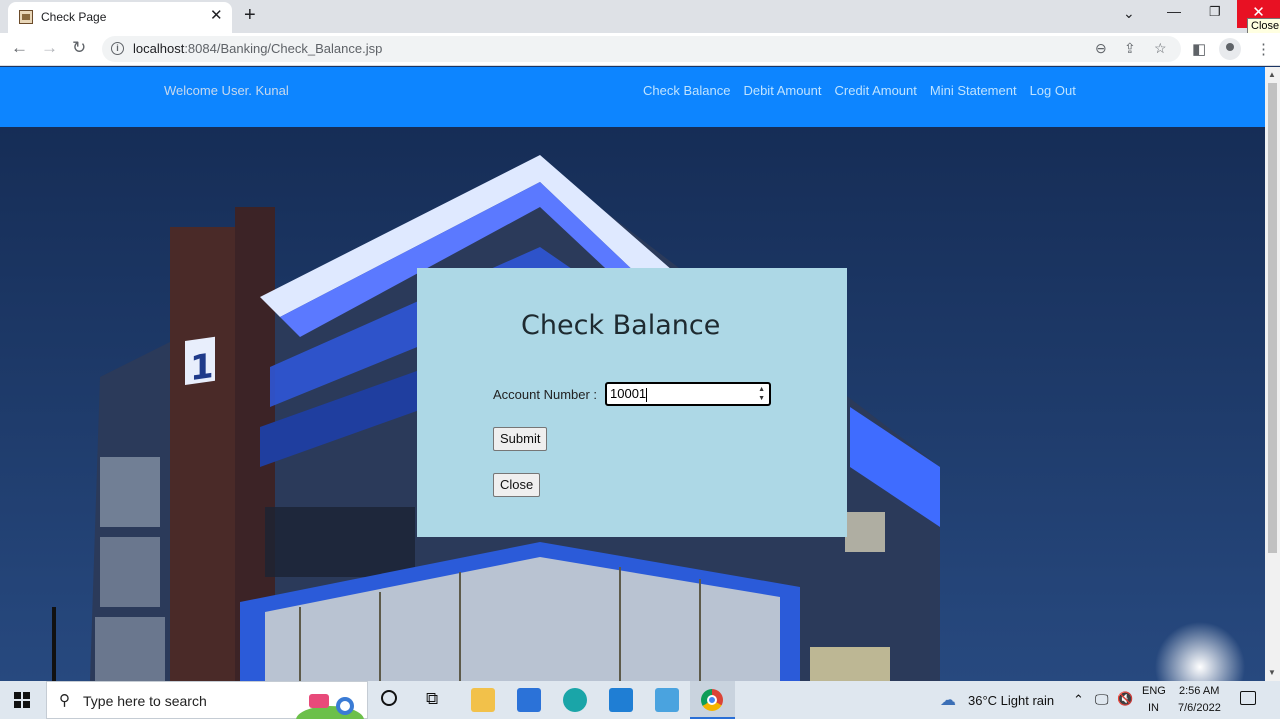 The image size is (1280, 719). I want to click on nav-check-balance-link: Check Balance, so click(686, 90).